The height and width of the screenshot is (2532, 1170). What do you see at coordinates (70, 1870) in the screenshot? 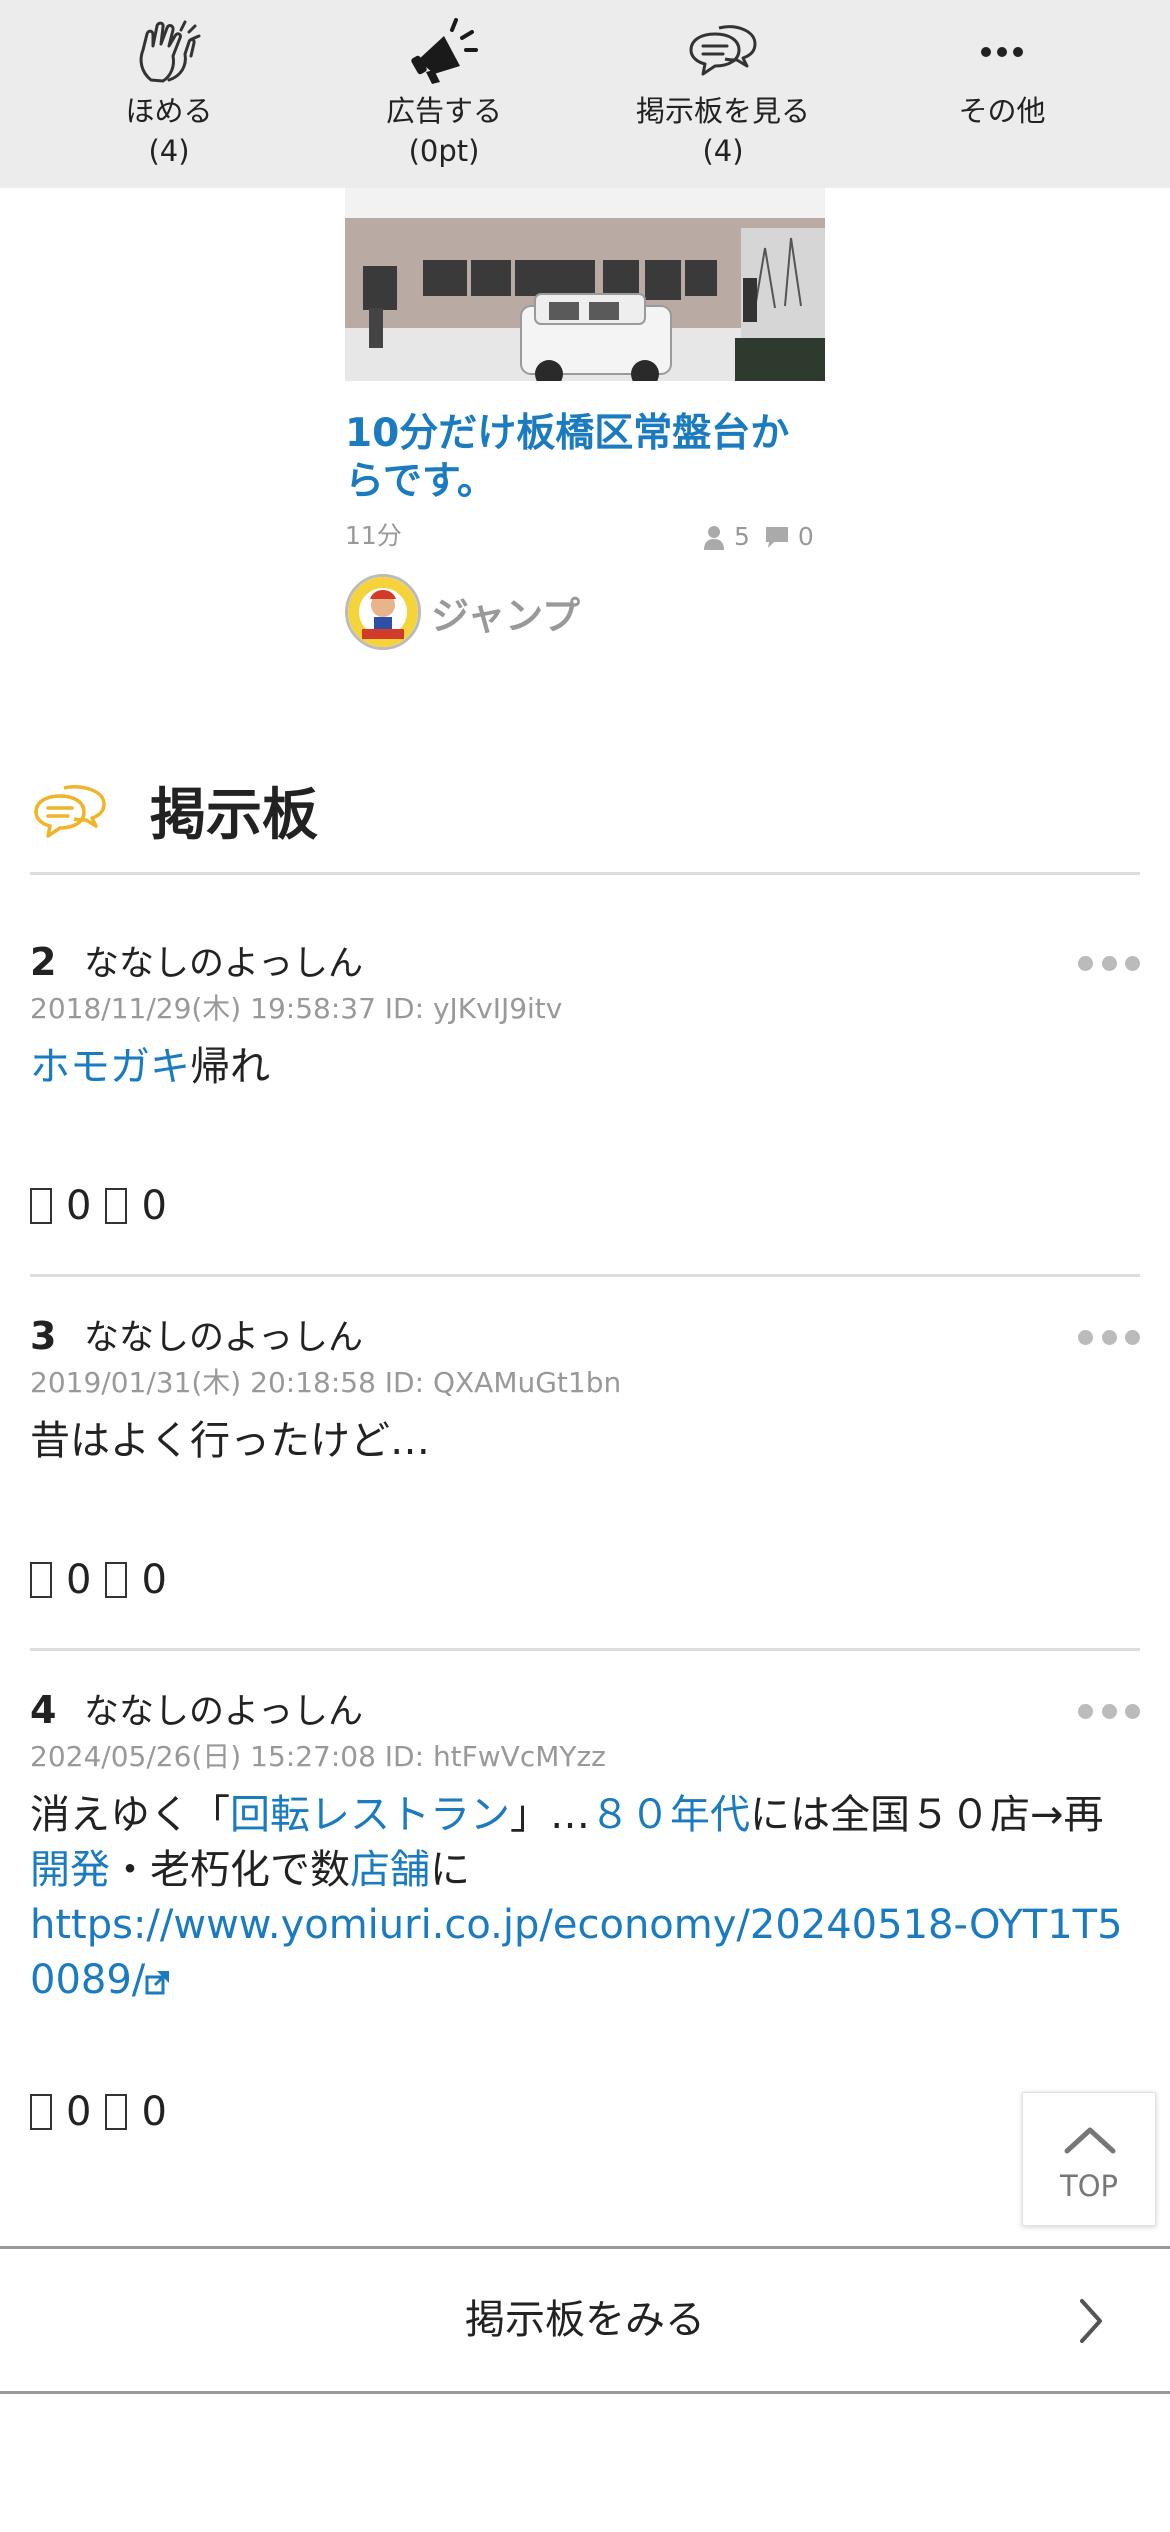
I see `post-keyword-link: 開発` at bounding box center [70, 1870].